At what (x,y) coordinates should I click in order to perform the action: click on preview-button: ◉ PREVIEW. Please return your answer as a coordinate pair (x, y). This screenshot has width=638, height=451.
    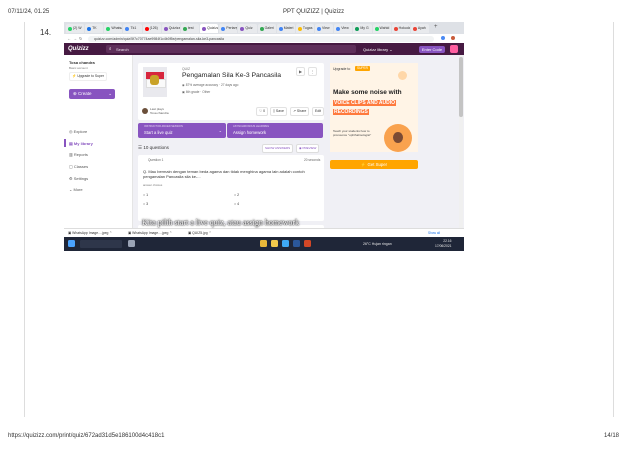
    Looking at the image, I should click on (308, 148).